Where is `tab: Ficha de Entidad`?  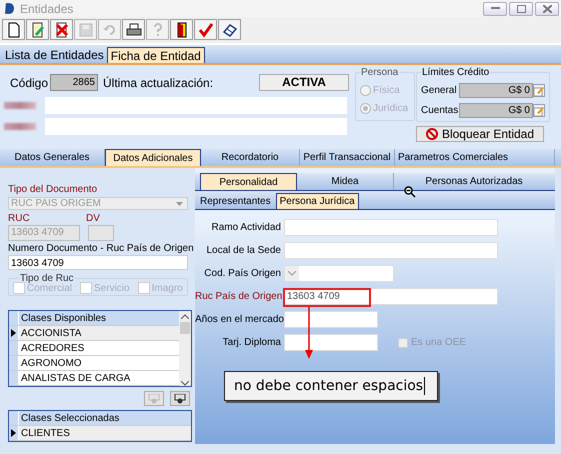 tab: Ficha de Entidad is located at coordinates (155, 55).